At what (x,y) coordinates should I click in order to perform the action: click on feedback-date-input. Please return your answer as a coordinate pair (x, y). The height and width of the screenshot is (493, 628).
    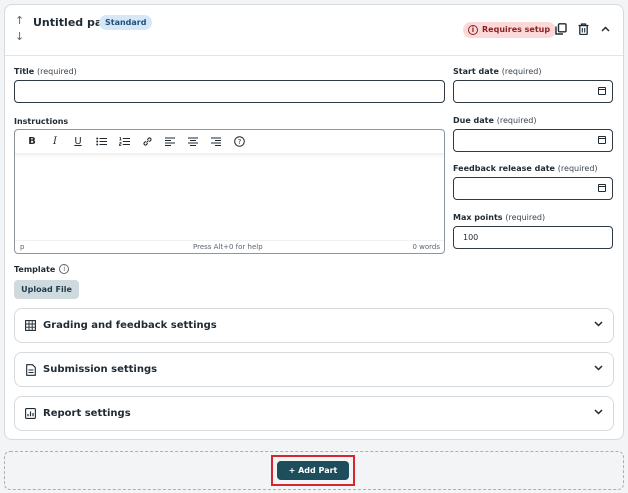
    Looking at the image, I should click on (533, 188).